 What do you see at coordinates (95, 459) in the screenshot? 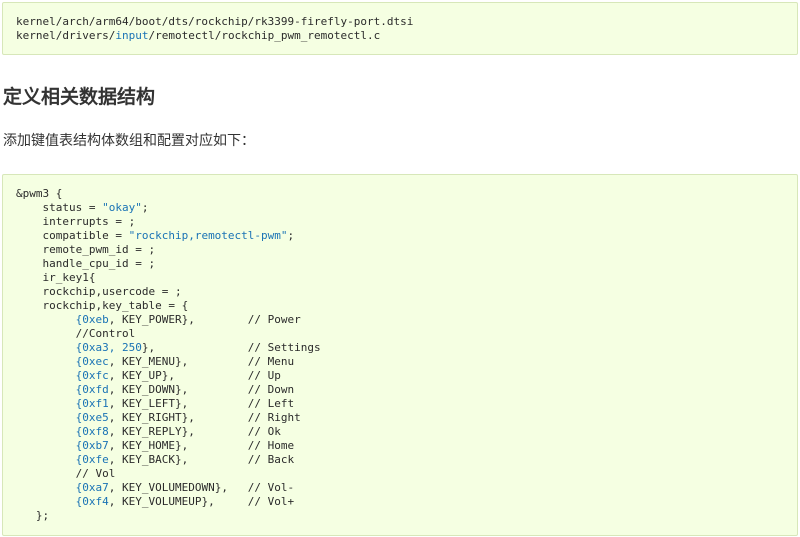
I see `key-code-value: 0xfe` at bounding box center [95, 459].